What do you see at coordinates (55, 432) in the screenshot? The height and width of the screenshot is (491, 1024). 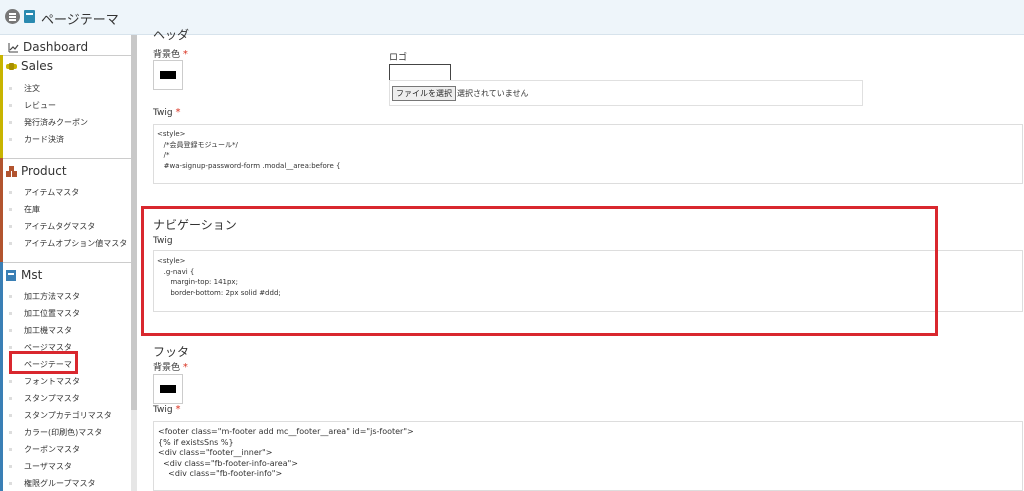 I see `sidebar-item-color-master: カラー(印刷色)マスタ` at bounding box center [55, 432].